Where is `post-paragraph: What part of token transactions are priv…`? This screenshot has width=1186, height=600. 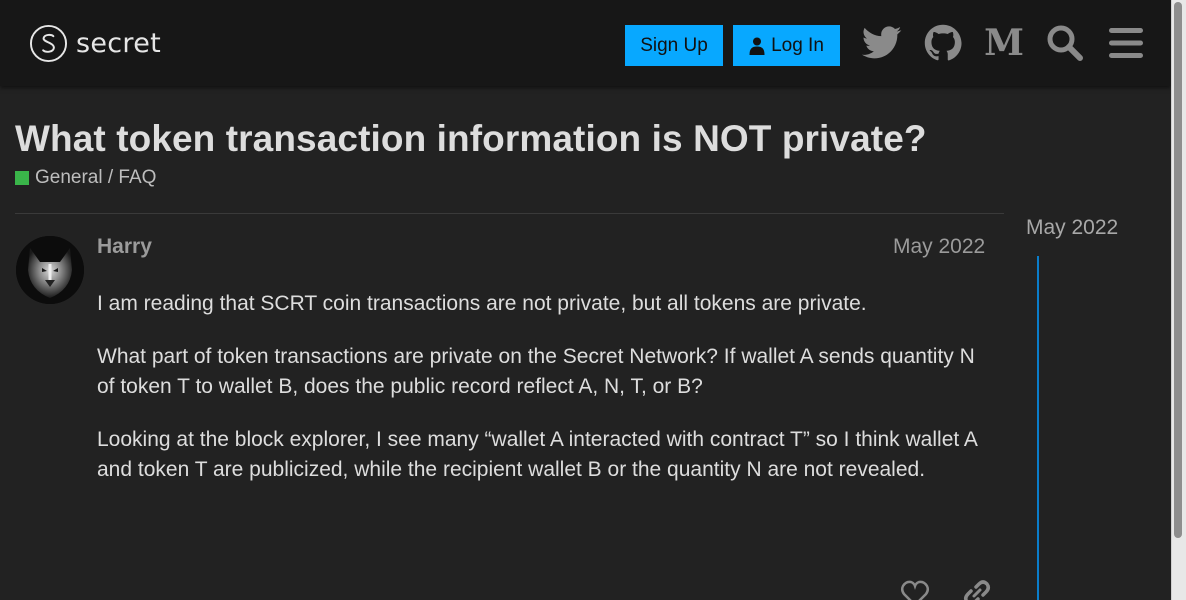
post-paragraph: What part of token transactions are priv… is located at coordinates (536, 371).